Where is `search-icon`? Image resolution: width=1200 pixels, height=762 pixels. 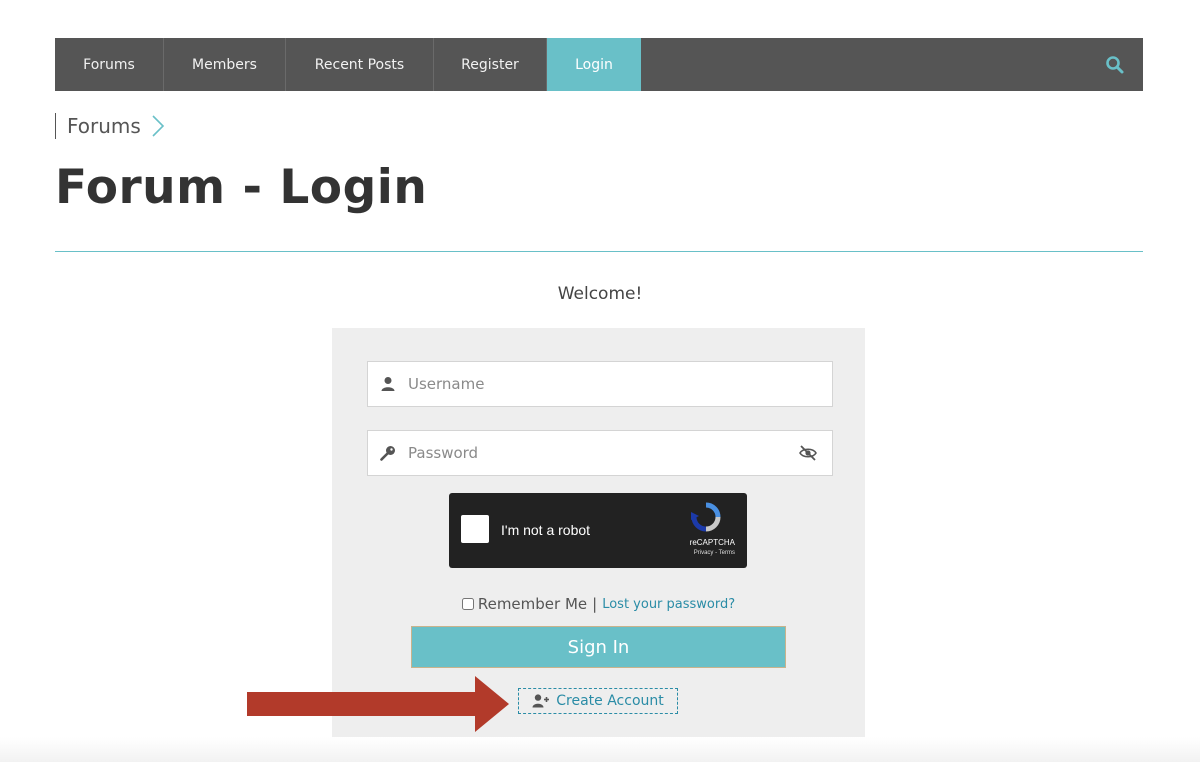
search-icon is located at coordinates (1115, 65).